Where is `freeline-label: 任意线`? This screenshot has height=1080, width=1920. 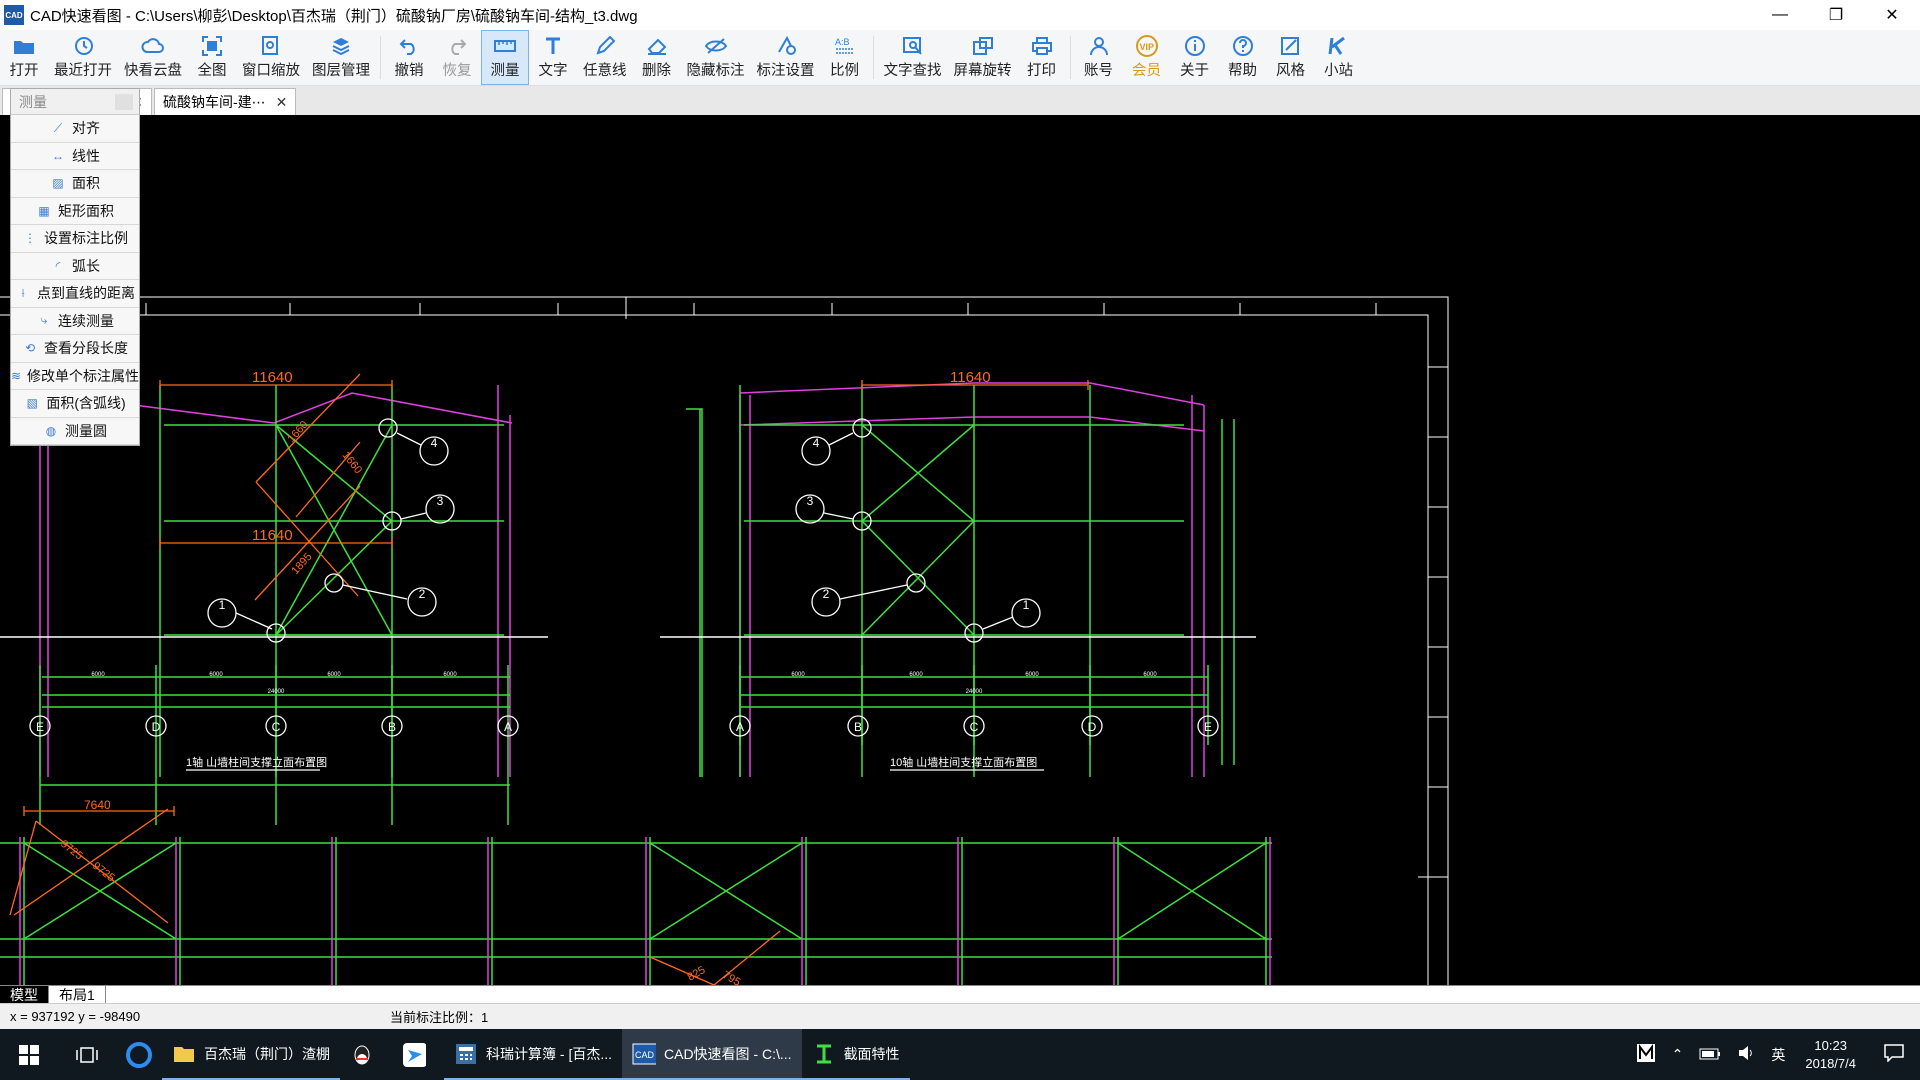 freeline-label: 任意线 is located at coordinates (605, 71).